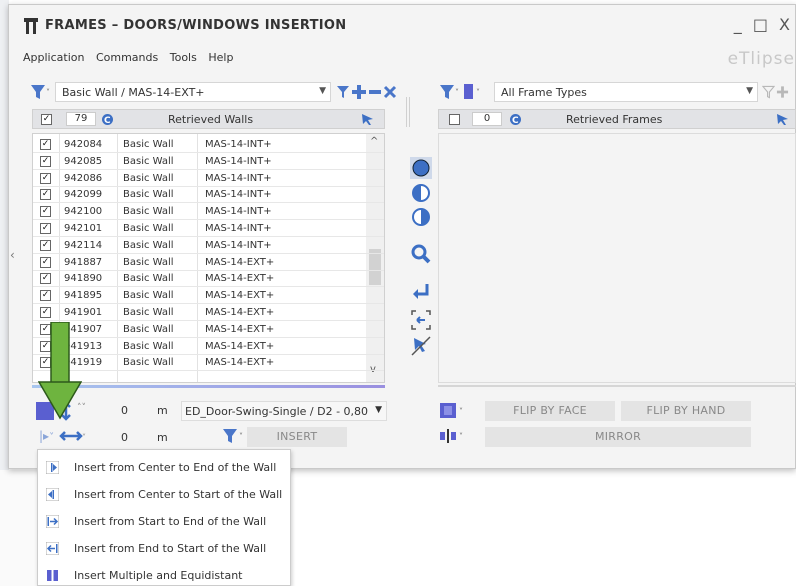 This screenshot has height=586, width=796. I want to click on select-all-frames-checkbox, so click(454, 119).